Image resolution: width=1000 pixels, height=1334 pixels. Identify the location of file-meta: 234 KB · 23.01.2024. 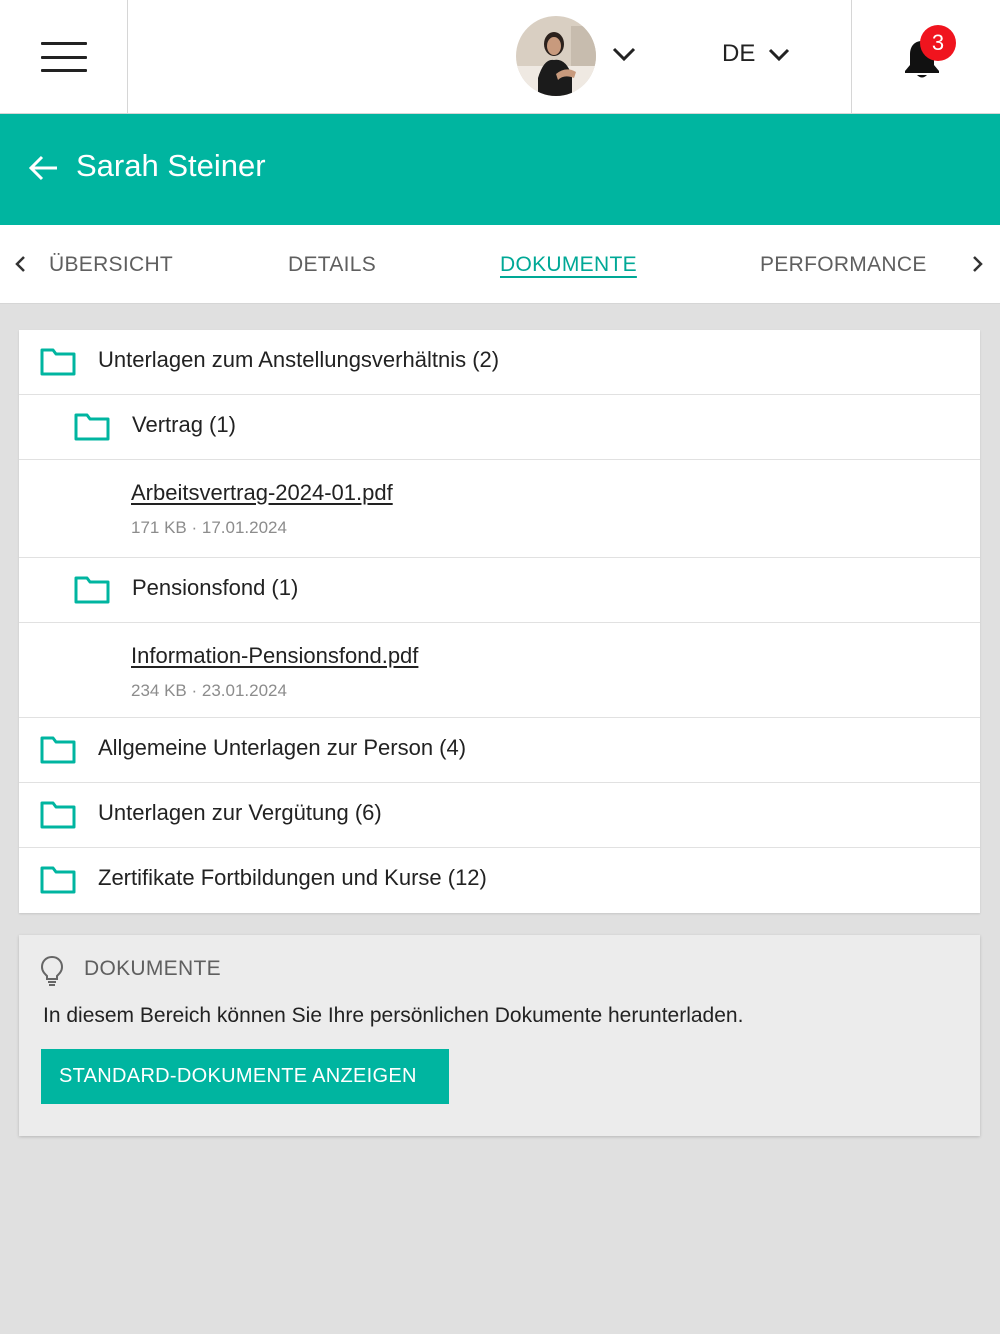
(209, 690).